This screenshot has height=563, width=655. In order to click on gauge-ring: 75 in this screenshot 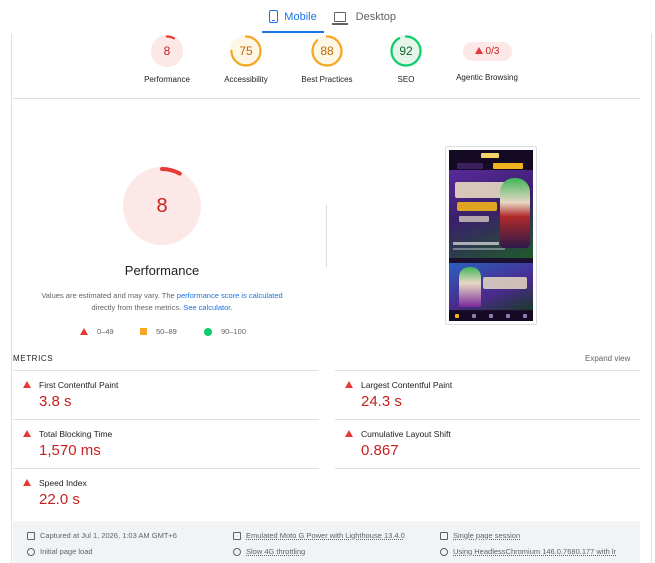, I will do `click(246, 51)`.